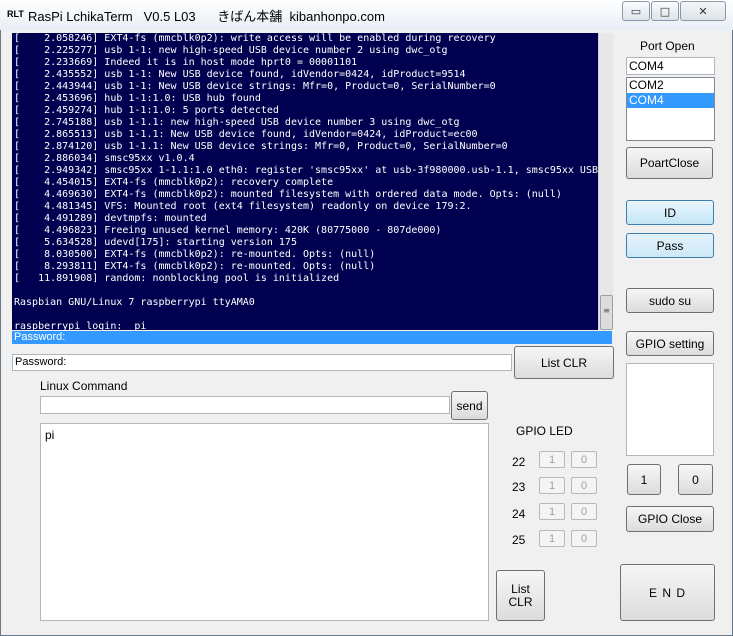 This screenshot has width=733, height=636. I want to click on port-open-label: Port Open, so click(667, 46).